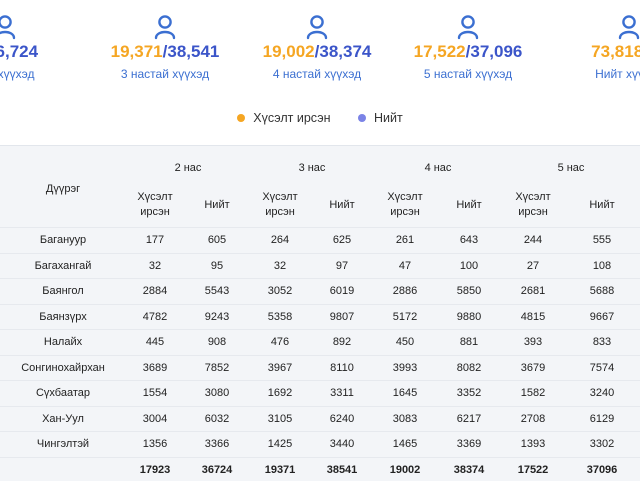 The height and width of the screenshot is (482, 640). I want to click on table-row: Налайх 445 908 476 892 450 881 393 833, so click(320, 342).